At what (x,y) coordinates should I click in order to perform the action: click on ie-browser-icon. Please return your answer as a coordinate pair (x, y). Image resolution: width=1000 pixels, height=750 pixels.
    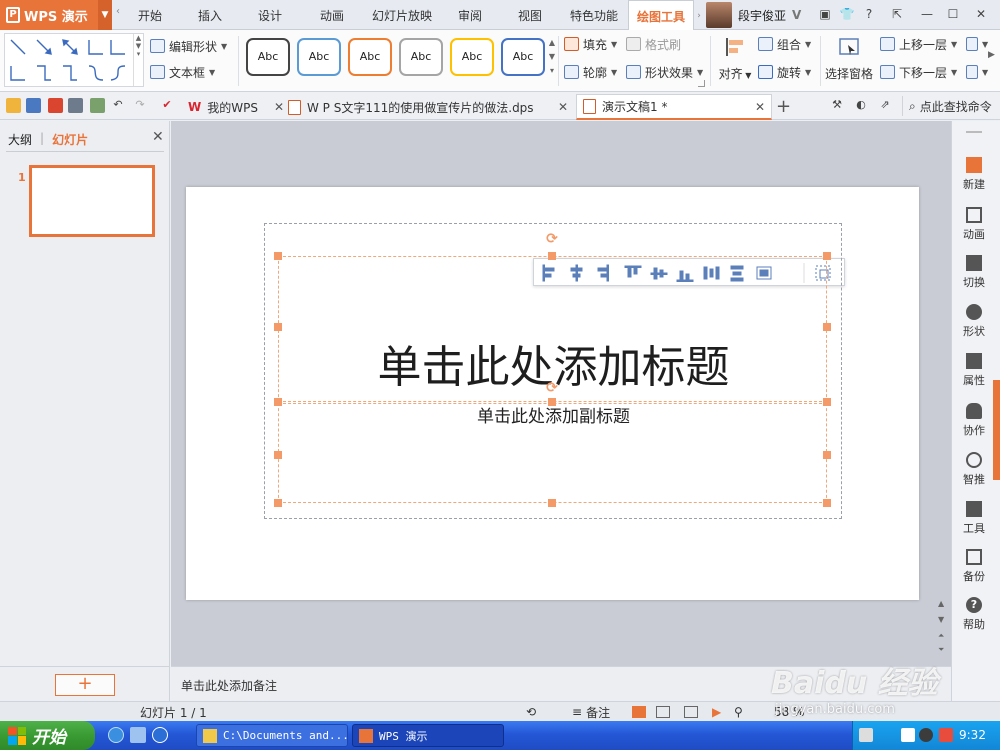
    Looking at the image, I should click on (116, 735).